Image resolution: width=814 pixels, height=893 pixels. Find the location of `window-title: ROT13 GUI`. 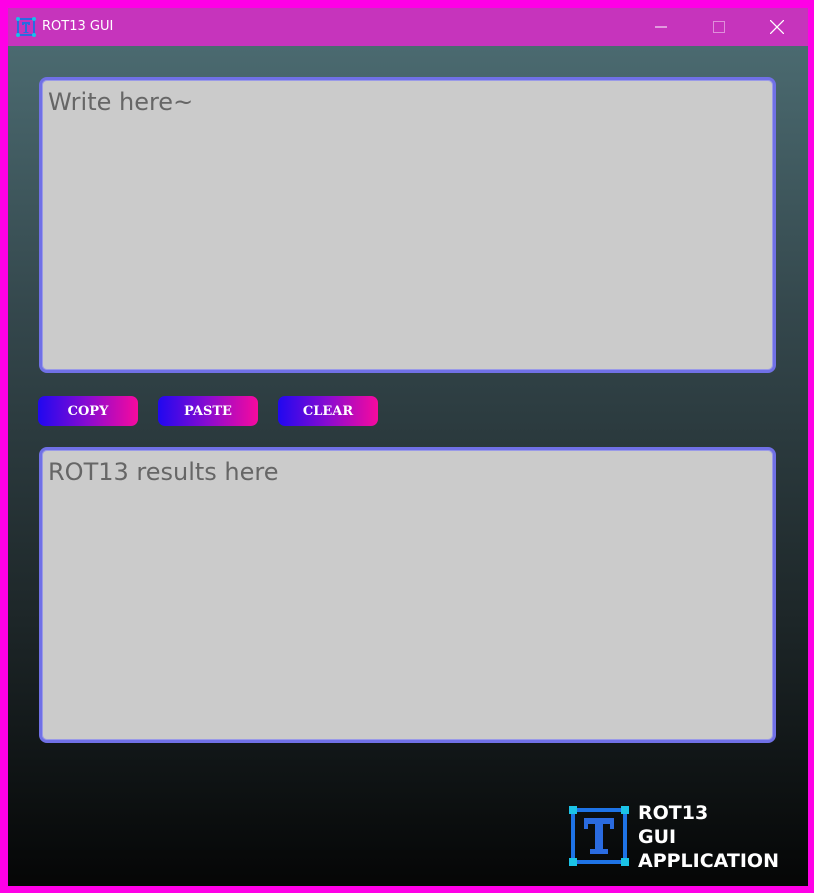

window-title: ROT13 GUI is located at coordinates (78, 26).